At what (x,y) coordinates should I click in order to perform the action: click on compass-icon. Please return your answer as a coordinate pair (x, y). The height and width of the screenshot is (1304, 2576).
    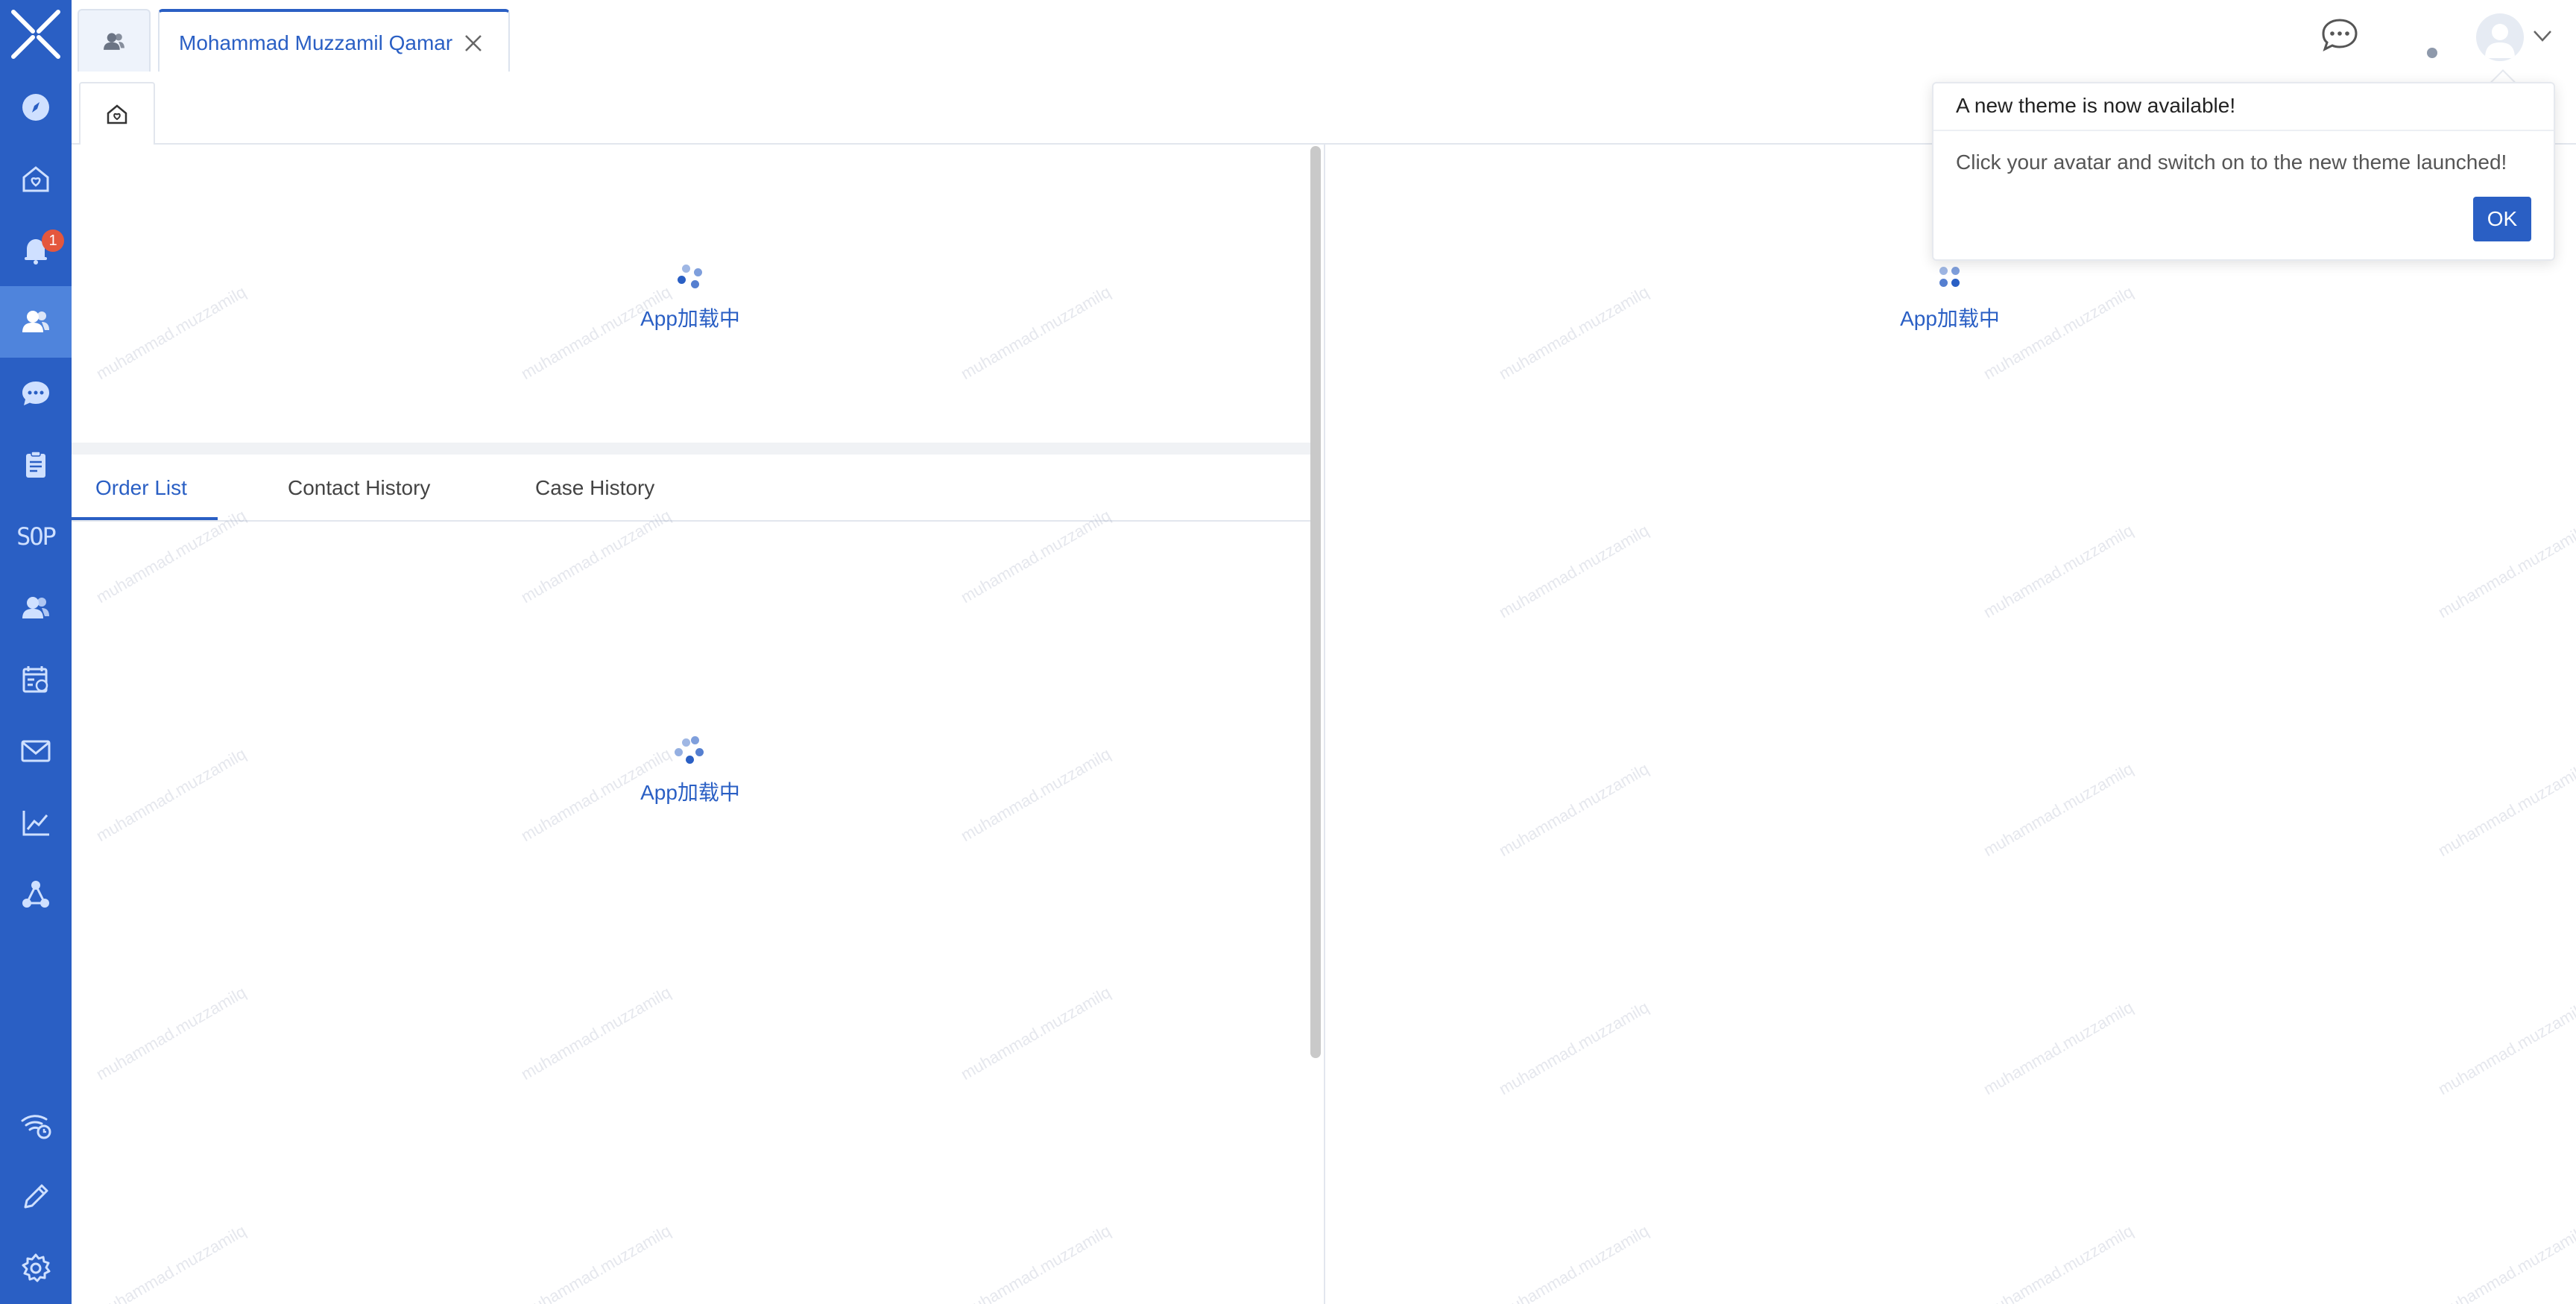
    Looking at the image, I should click on (35, 107).